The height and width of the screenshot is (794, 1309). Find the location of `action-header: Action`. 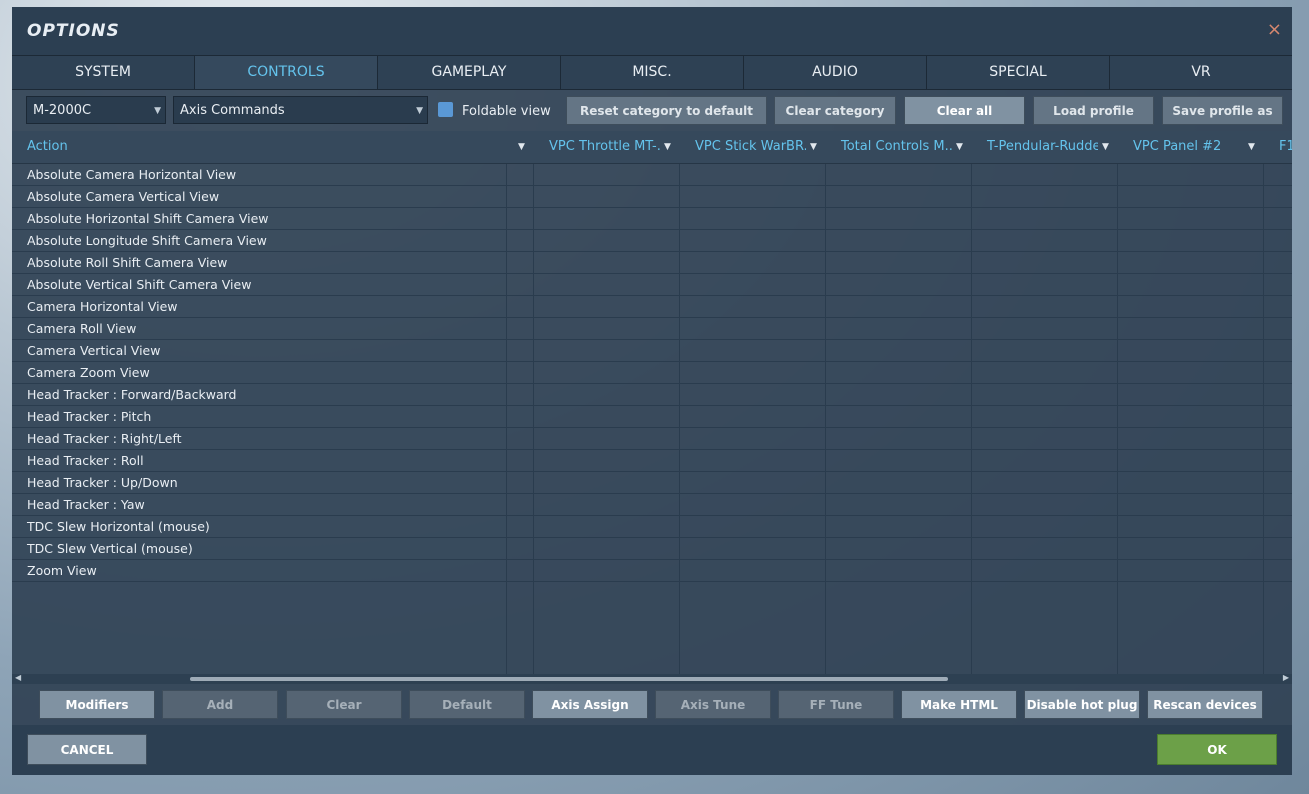

action-header: Action is located at coordinates (259, 147).